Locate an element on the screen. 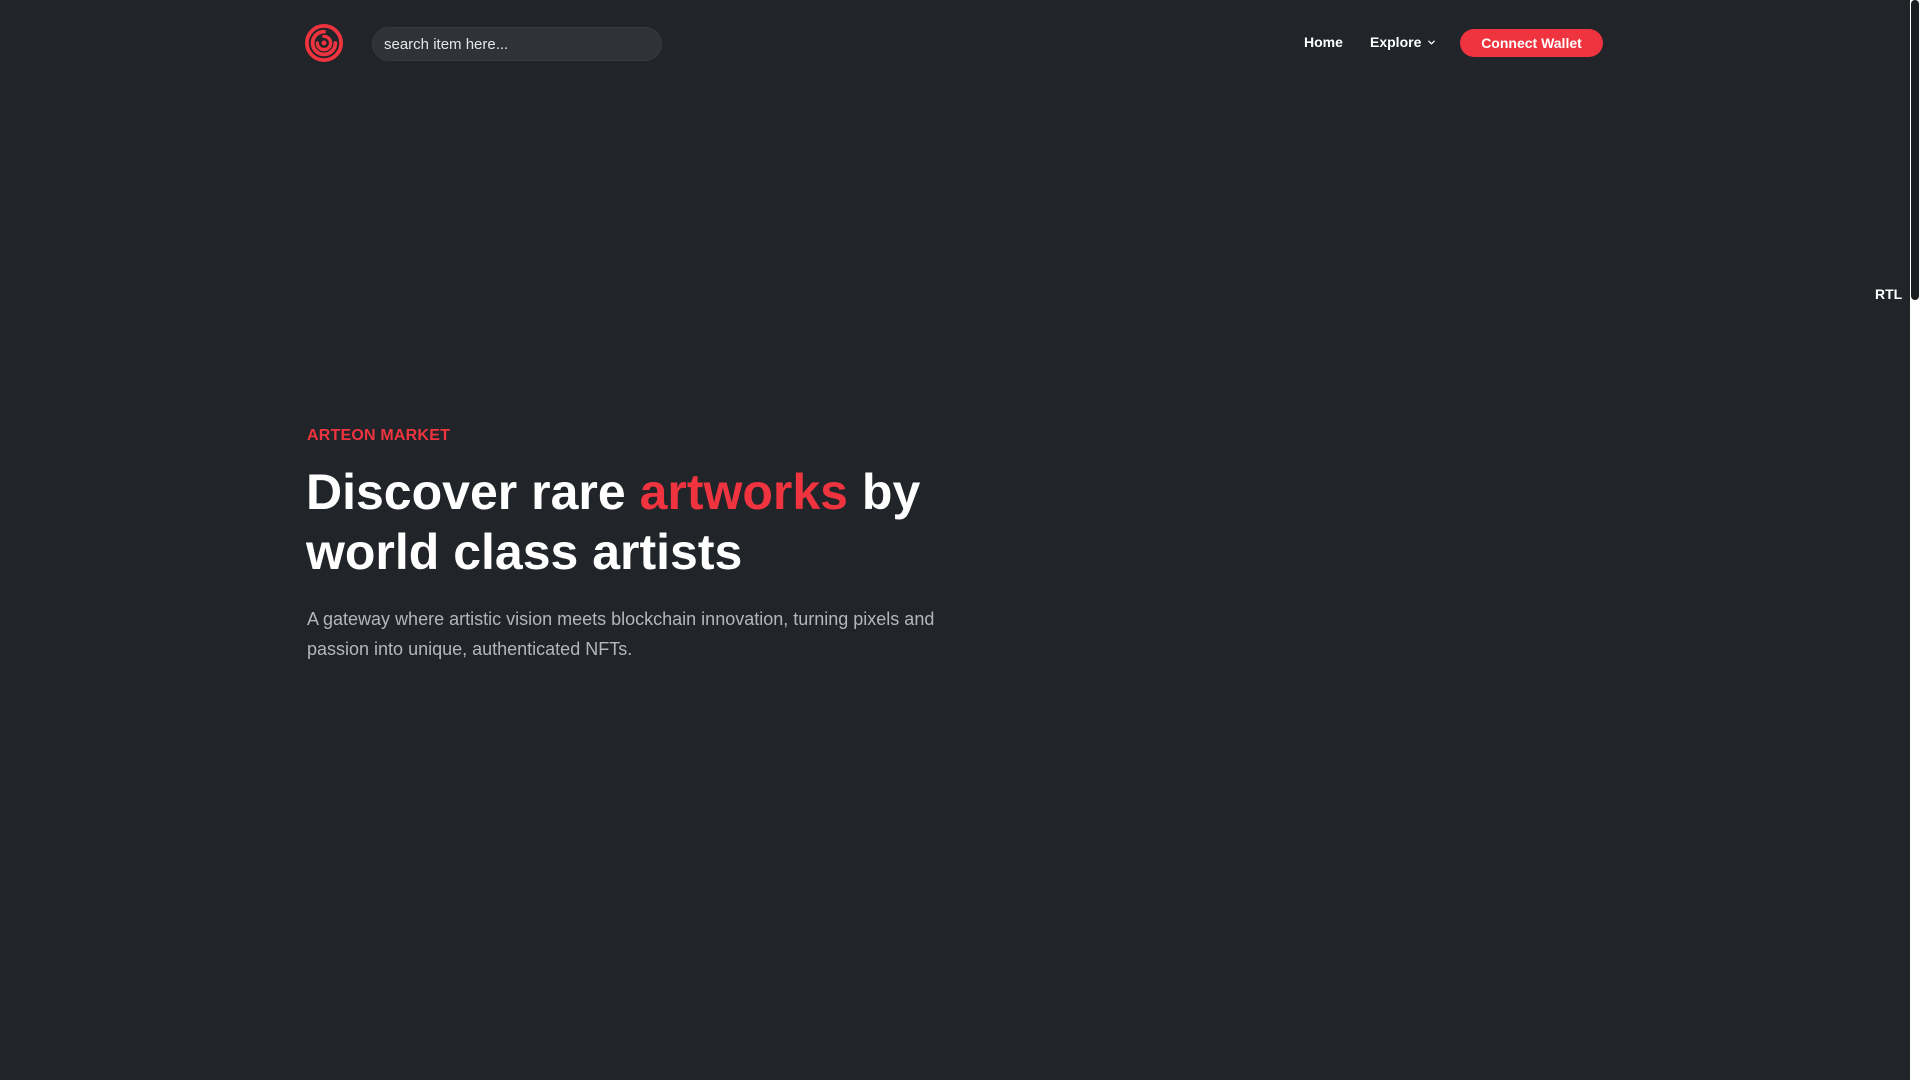  chevron-down-icon is located at coordinates (1432, 42).